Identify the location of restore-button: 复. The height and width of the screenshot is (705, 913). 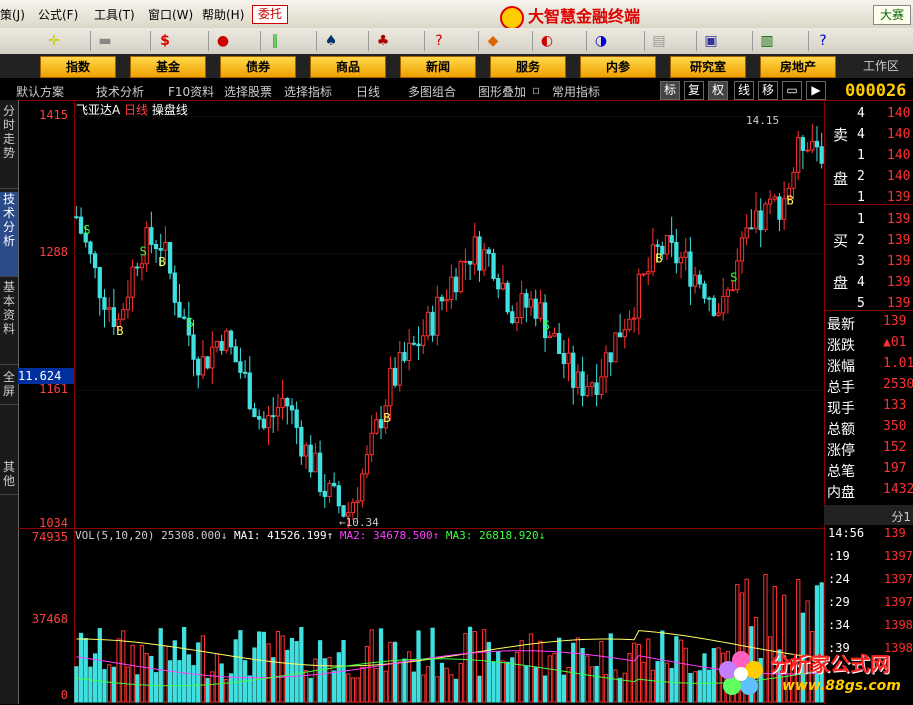
(694, 90).